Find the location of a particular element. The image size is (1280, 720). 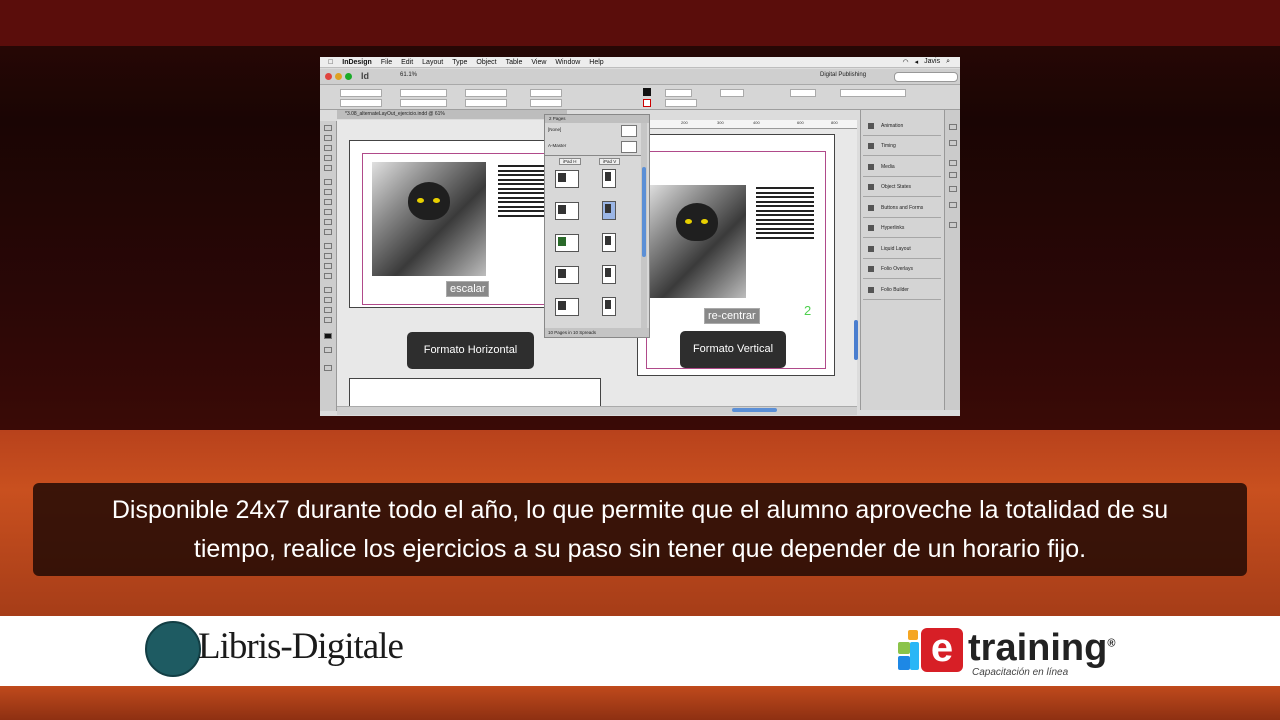

pencil-tool-icon is located at coordinates (328, 212).